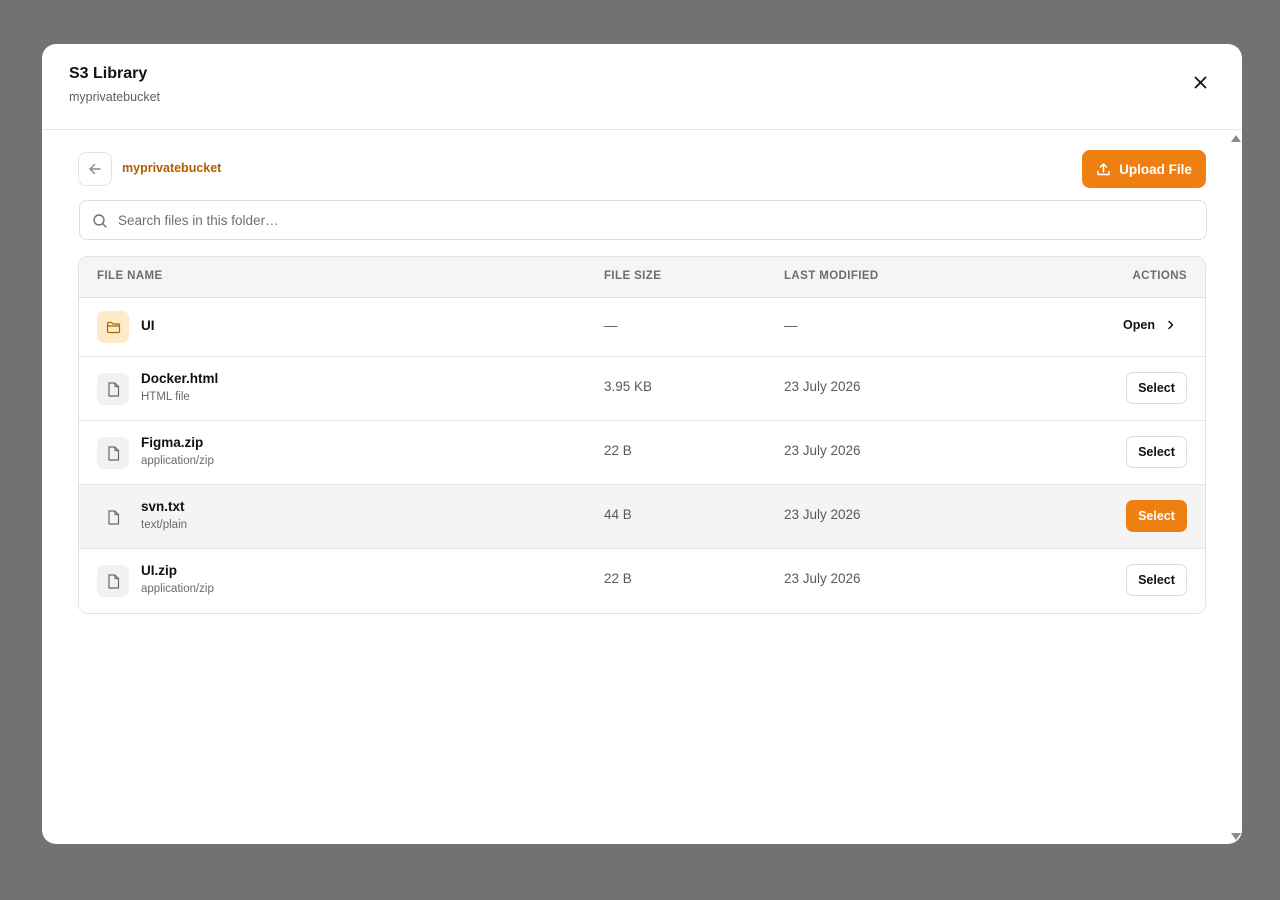 The image size is (1280, 900). Describe the element at coordinates (1236, 138) in the screenshot. I see `scroll-up-arrow-icon` at that location.